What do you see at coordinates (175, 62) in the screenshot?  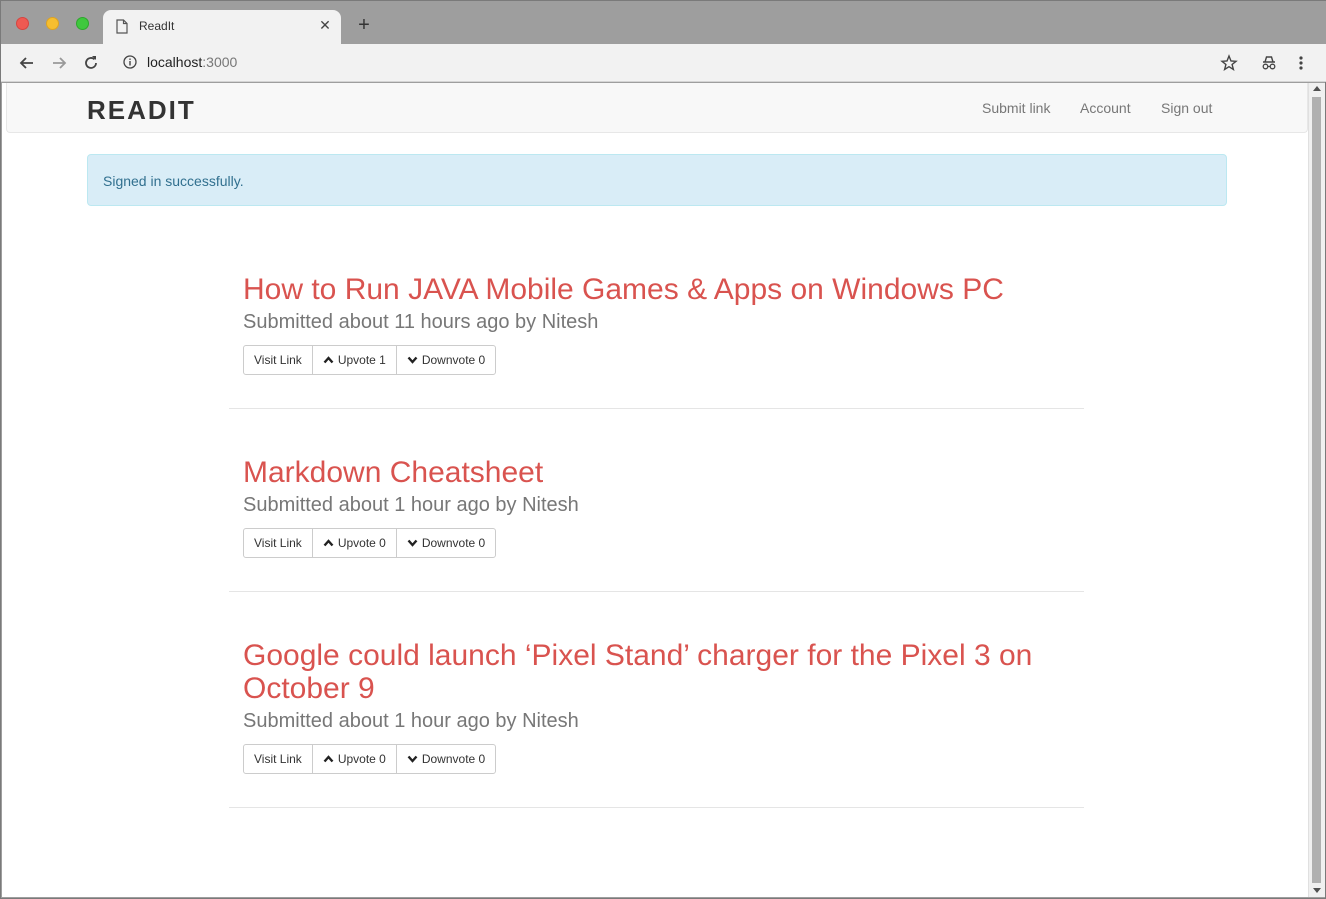 I see `url-host: localhost` at bounding box center [175, 62].